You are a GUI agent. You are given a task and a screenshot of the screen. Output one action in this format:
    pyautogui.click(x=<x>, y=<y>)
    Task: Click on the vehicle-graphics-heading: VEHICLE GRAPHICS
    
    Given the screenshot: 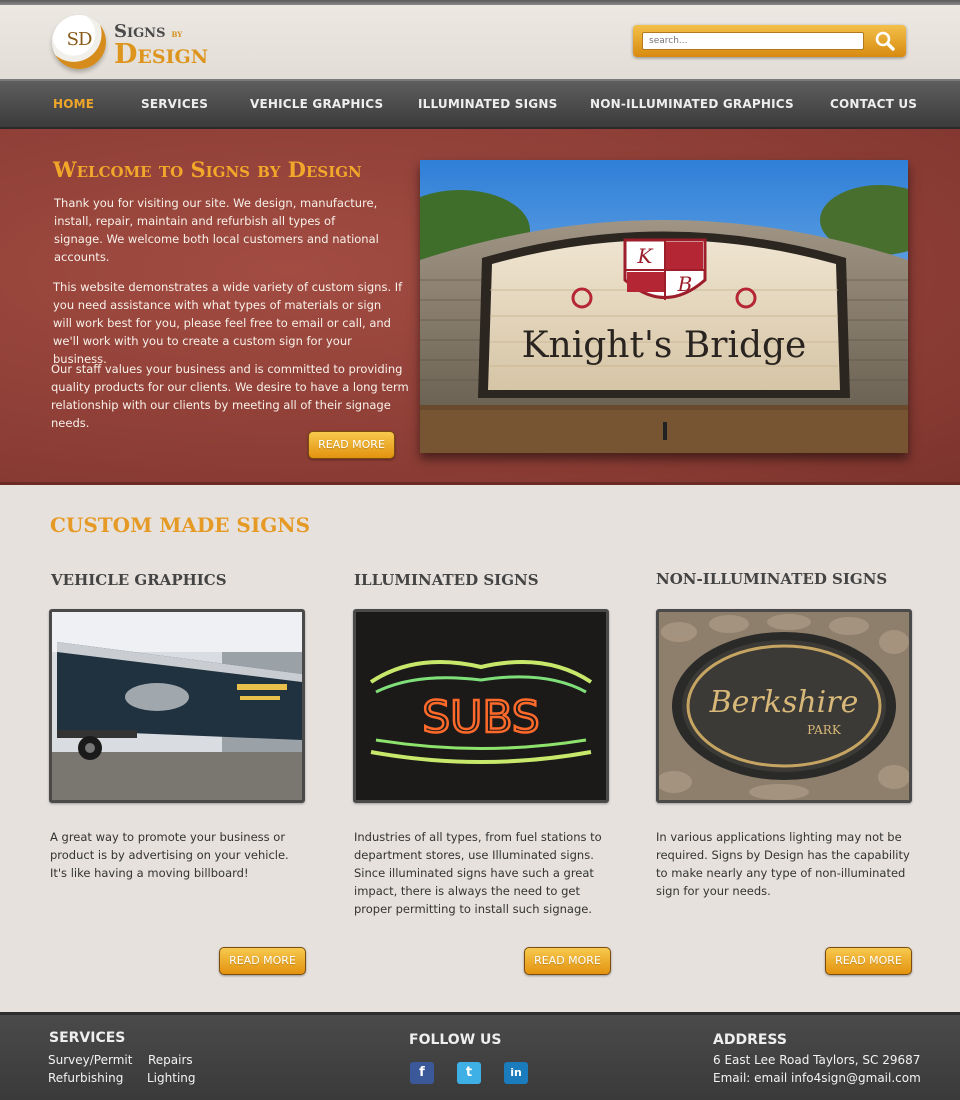 What is the action you would take?
    pyautogui.click(x=139, y=580)
    